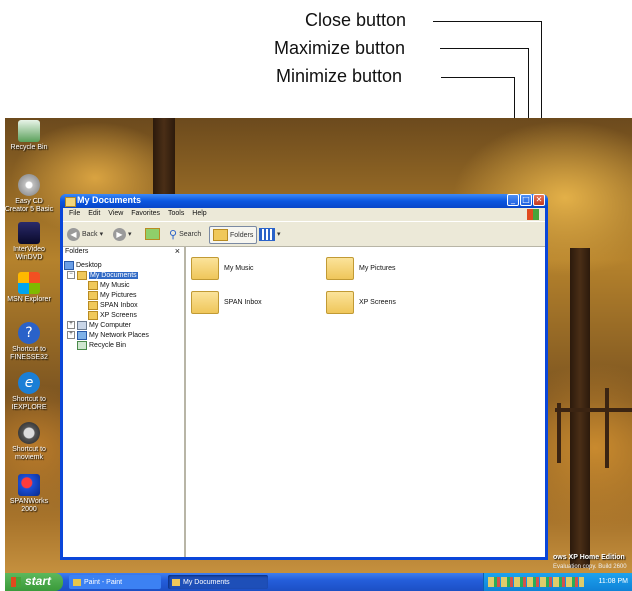 This screenshot has width=632, height=591. Describe the element at coordinates (108, 335) in the screenshot. I see `tree-item-my-network-places: + My Network Places` at that location.